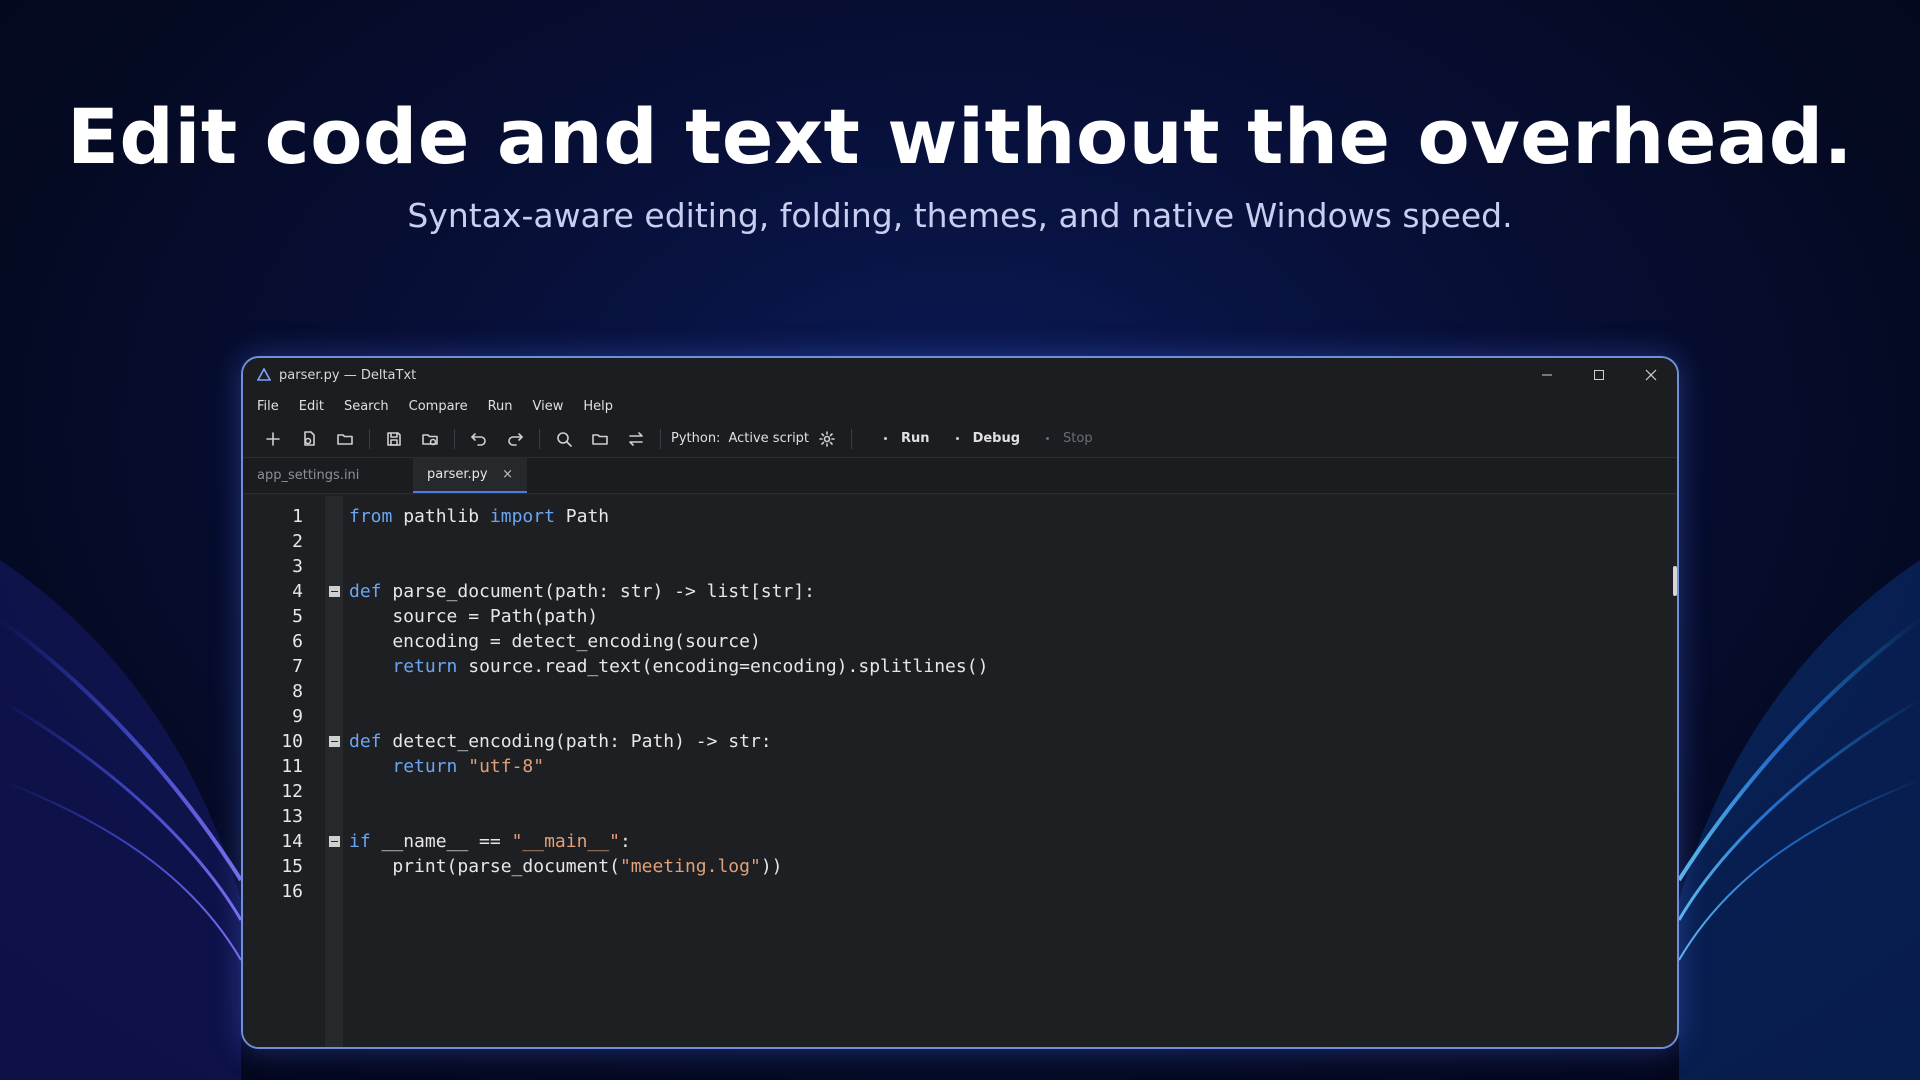 The image size is (1920, 1080). Describe the element at coordinates (960, 476) in the screenshot. I see `tab-bar: app_settings.ini parser.py ×` at that location.